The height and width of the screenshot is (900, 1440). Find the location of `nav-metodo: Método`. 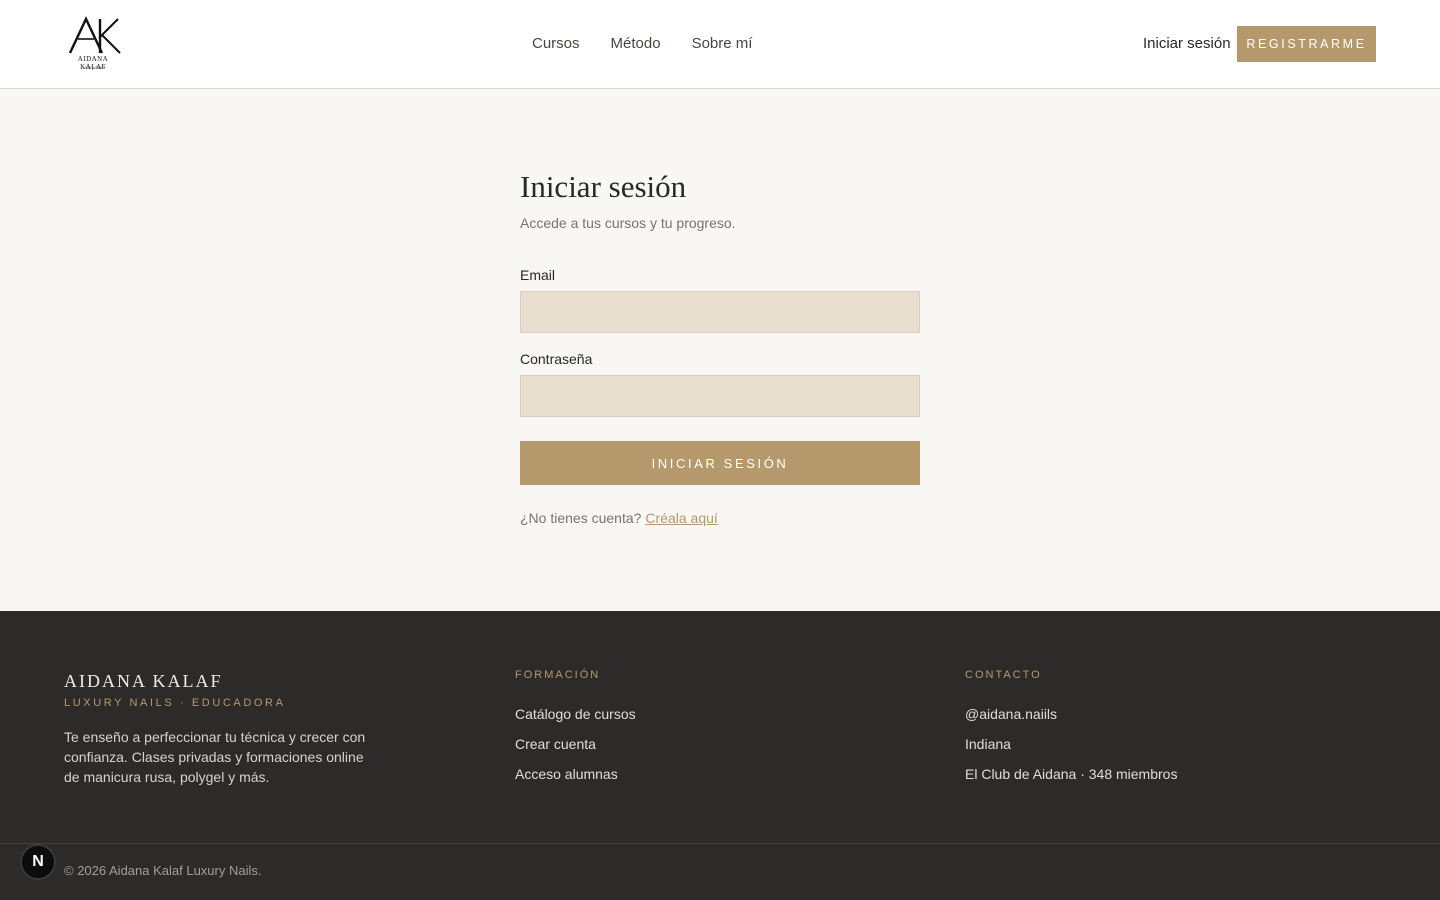

nav-metodo: Método is located at coordinates (636, 43).